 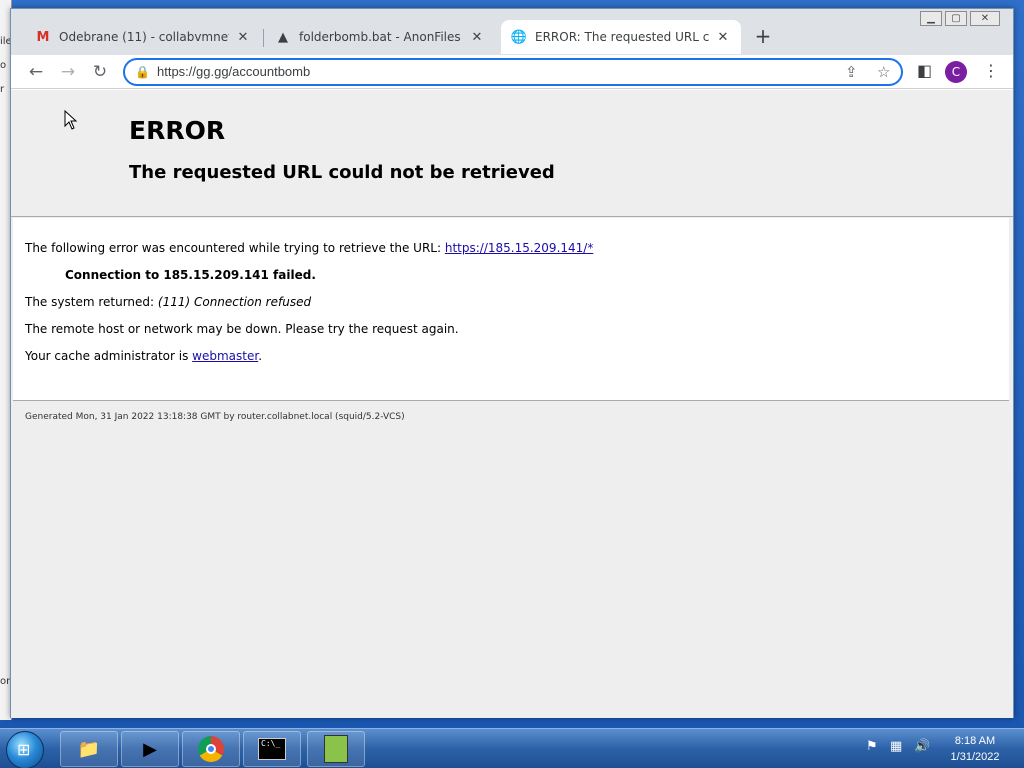 I want to click on page-subtitle: The requested URL could not be retrieved, so click(x=342, y=172).